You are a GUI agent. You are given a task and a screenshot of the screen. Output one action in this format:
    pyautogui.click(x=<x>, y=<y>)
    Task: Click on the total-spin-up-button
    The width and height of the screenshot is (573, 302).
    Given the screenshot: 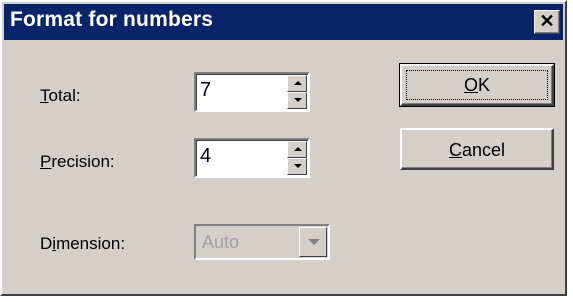 What is the action you would take?
    pyautogui.click(x=297, y=83)
    